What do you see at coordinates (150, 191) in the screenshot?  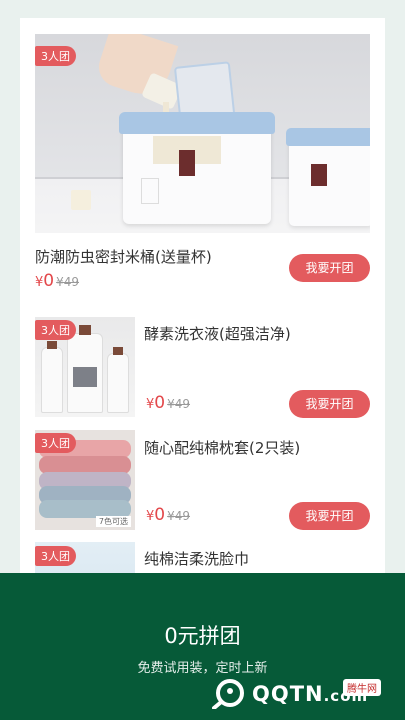 I see `bin-door` at bounding box center [150, 191].